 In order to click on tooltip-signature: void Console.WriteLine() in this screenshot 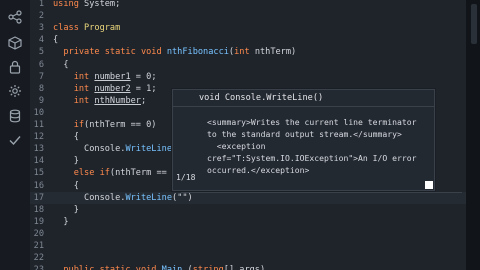, I will do `click(303, 98)`.